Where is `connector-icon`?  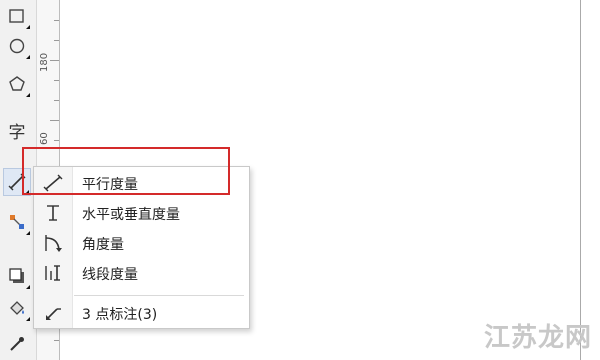
connector-icon is located at coordinates (17, 222).